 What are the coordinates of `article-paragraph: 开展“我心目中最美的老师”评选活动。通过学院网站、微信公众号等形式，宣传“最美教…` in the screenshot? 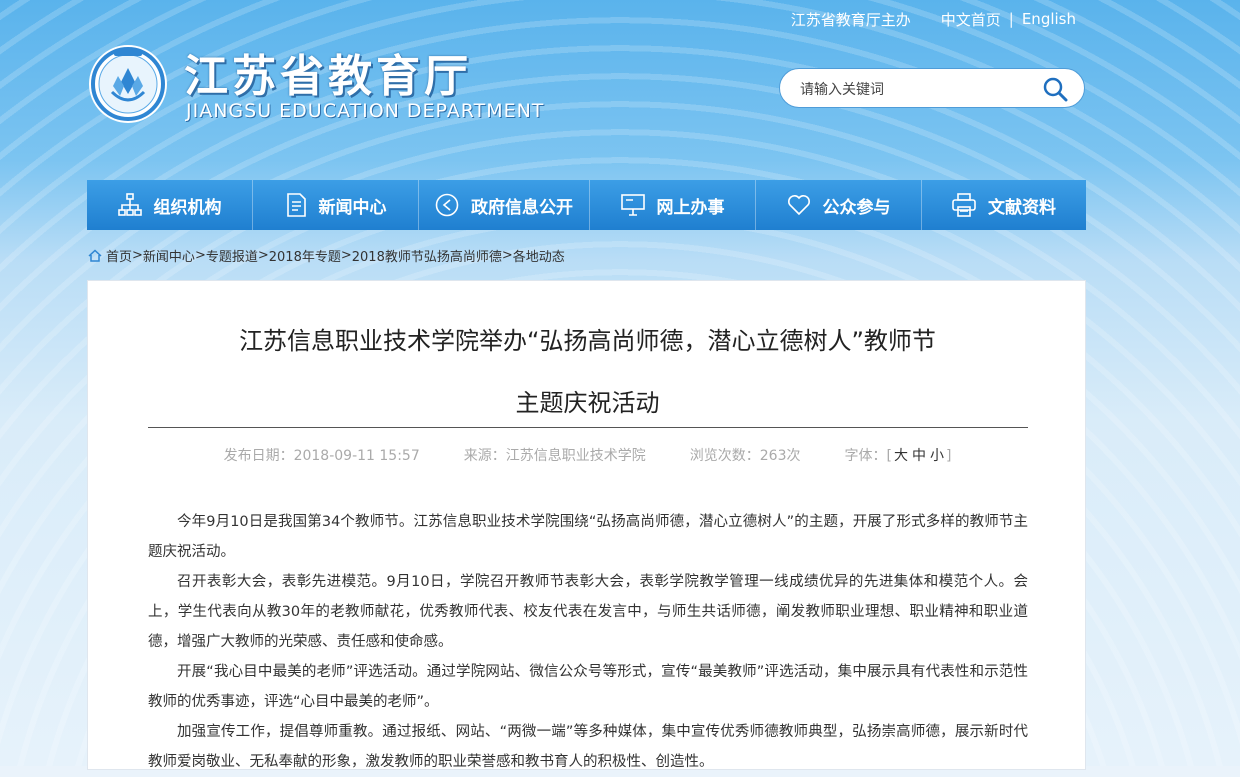 It's located at (588, 687).